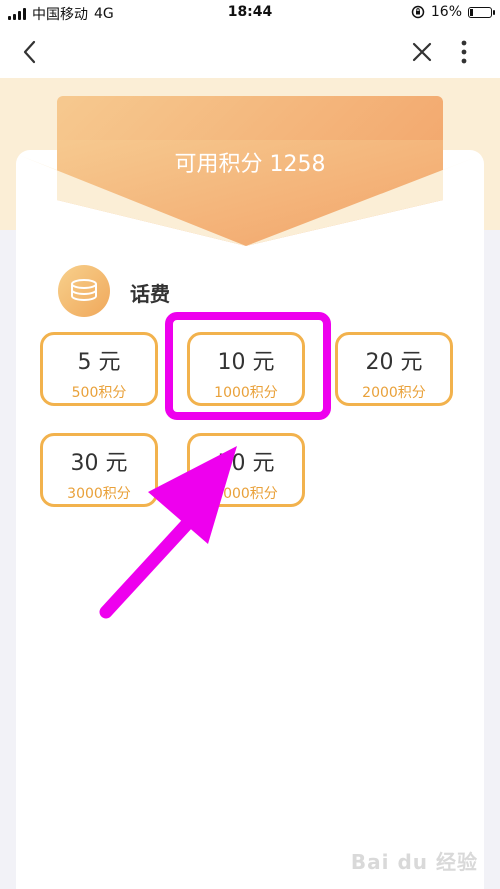 The width and height of the screenshot is (500, 889). What do you see at coordinates (250, 52) in the screenshot?
I see `nav-bar` at bounding box center [250, 52].